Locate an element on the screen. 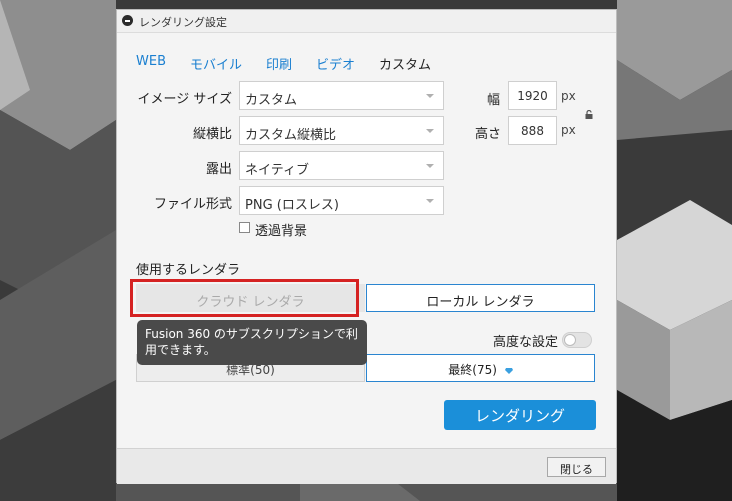 The width and height of the screenshot is (732, 501). subscription-tooltip: Fusion 360 のサブスクリプションで利用できます。 is located at coordinates (252, 342).